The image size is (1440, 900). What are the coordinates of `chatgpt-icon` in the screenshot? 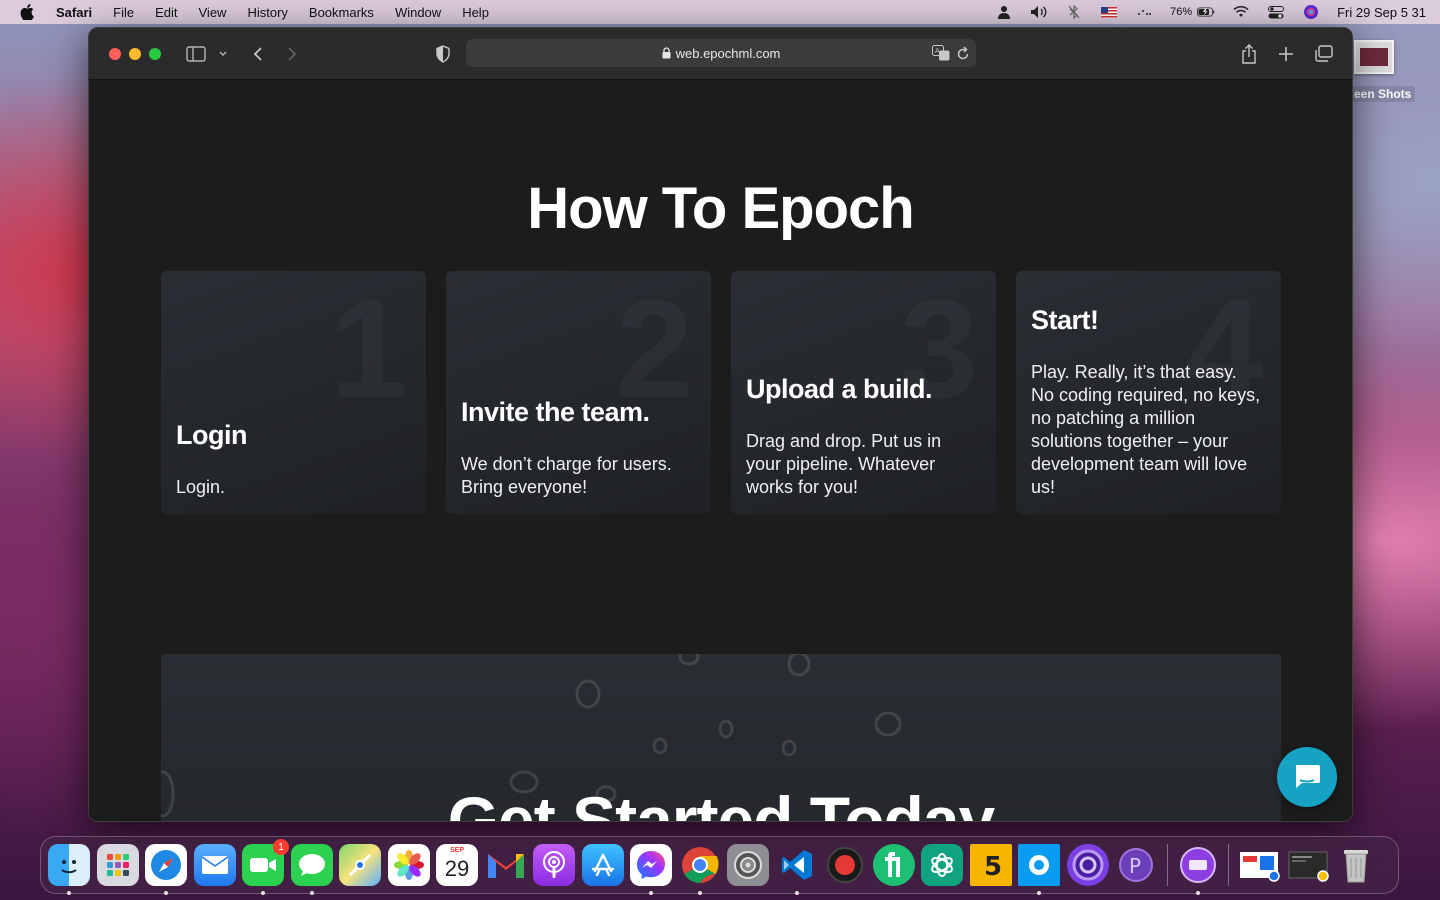 It's located at (942, 865).